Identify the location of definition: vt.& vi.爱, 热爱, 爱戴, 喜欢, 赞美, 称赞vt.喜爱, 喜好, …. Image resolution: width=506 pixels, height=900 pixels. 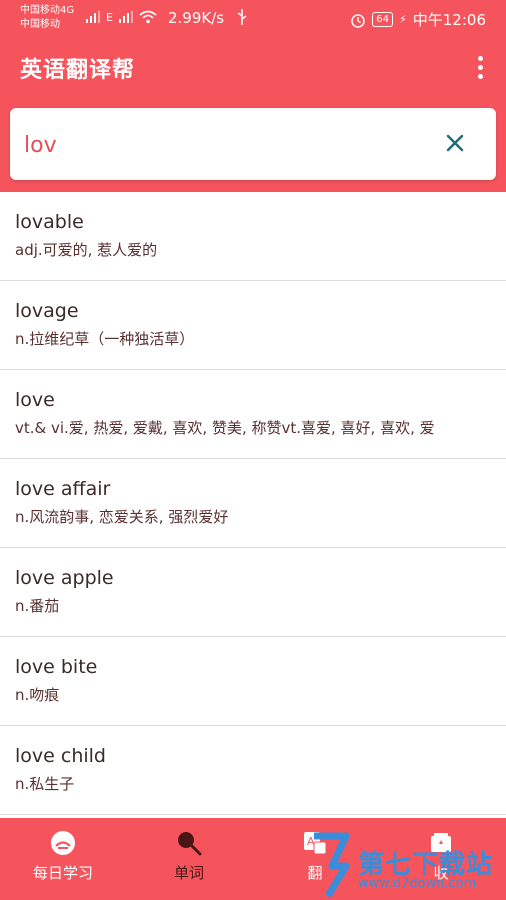
(225, 428).